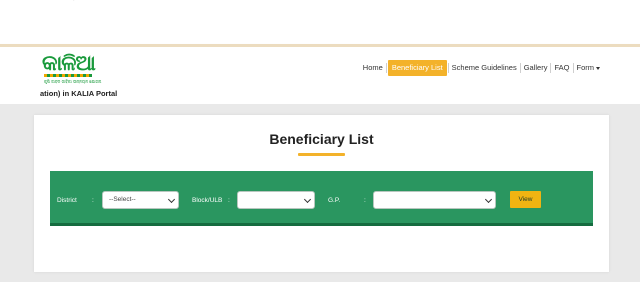 This screenshot has width=640, height=282. What do you see at coordinates (229, 200) in the screenshot?
I see `block-colon: :` at bounding box center [229, 200].